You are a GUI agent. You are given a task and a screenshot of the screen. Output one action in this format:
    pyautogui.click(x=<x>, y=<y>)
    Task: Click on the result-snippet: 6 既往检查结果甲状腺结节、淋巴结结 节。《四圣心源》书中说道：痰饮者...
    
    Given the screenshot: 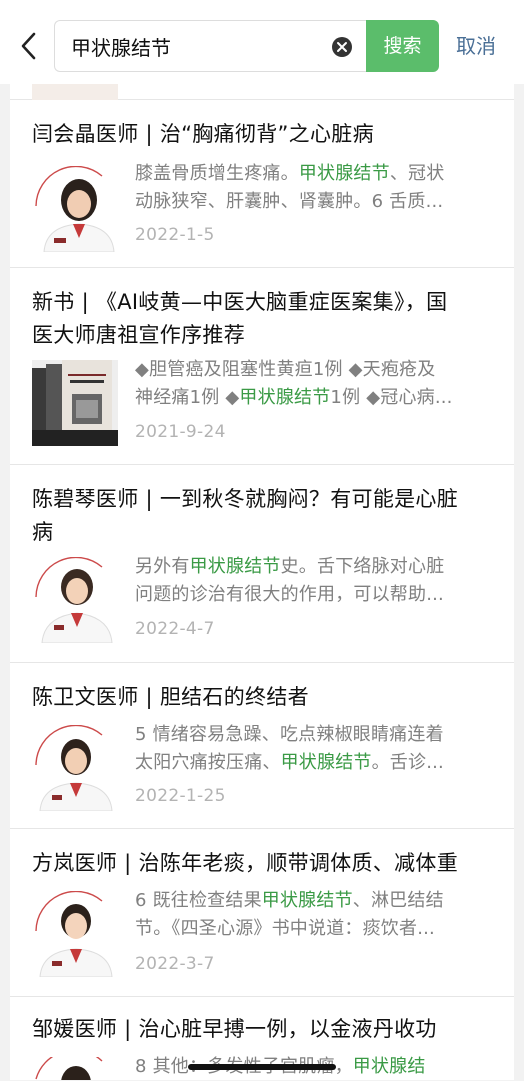 What is the action you would take?
    pyautogui.click(x=289, y=914)
    